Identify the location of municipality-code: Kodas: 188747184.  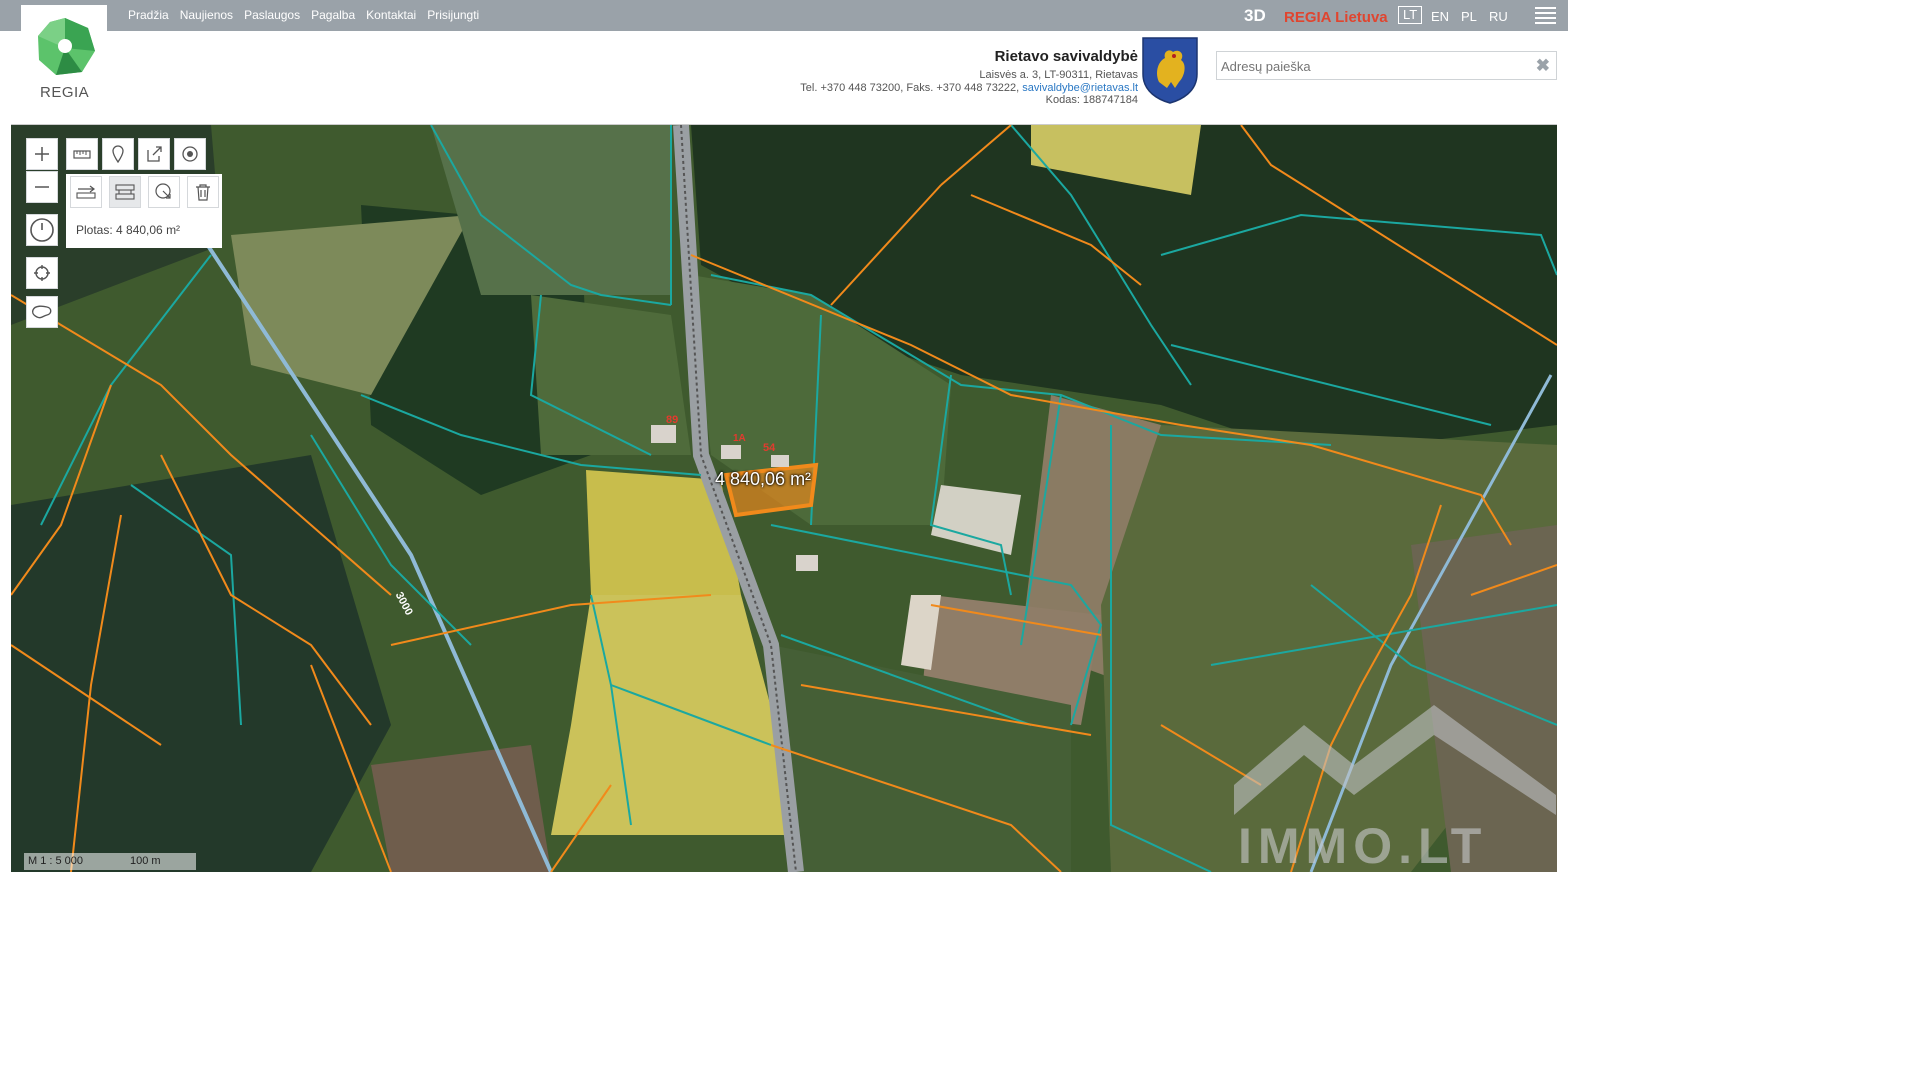
(1091, 100).